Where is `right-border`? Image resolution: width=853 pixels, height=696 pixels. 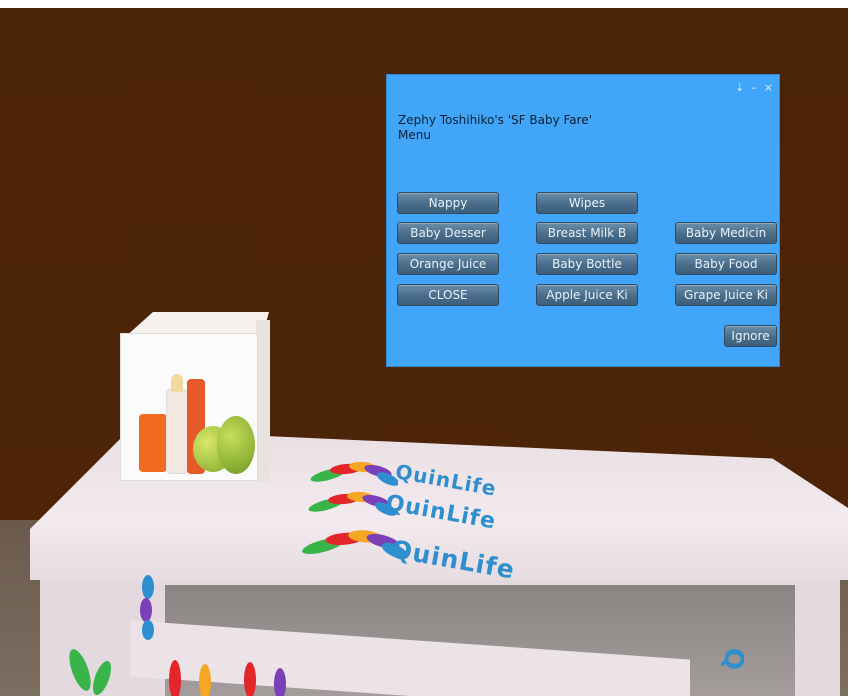
right-border is located at coordinates (850, 348).